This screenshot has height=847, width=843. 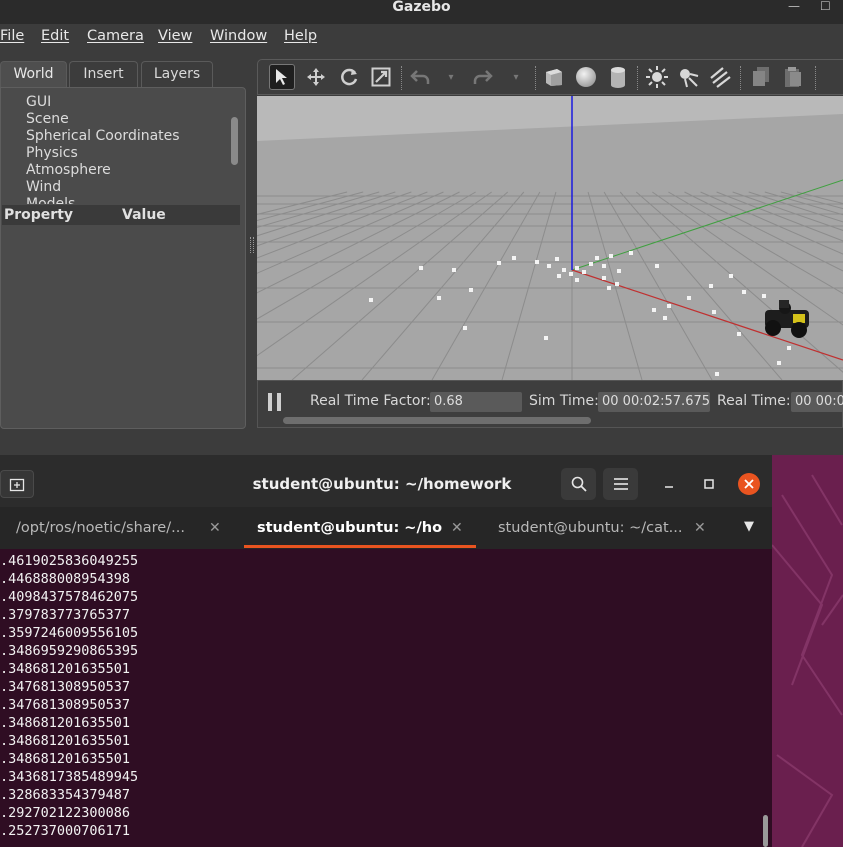 What do you see at coordinates (252, 245) in the screenshot?
I see `panel-splitter-handle` at bounding box center [252, 245].